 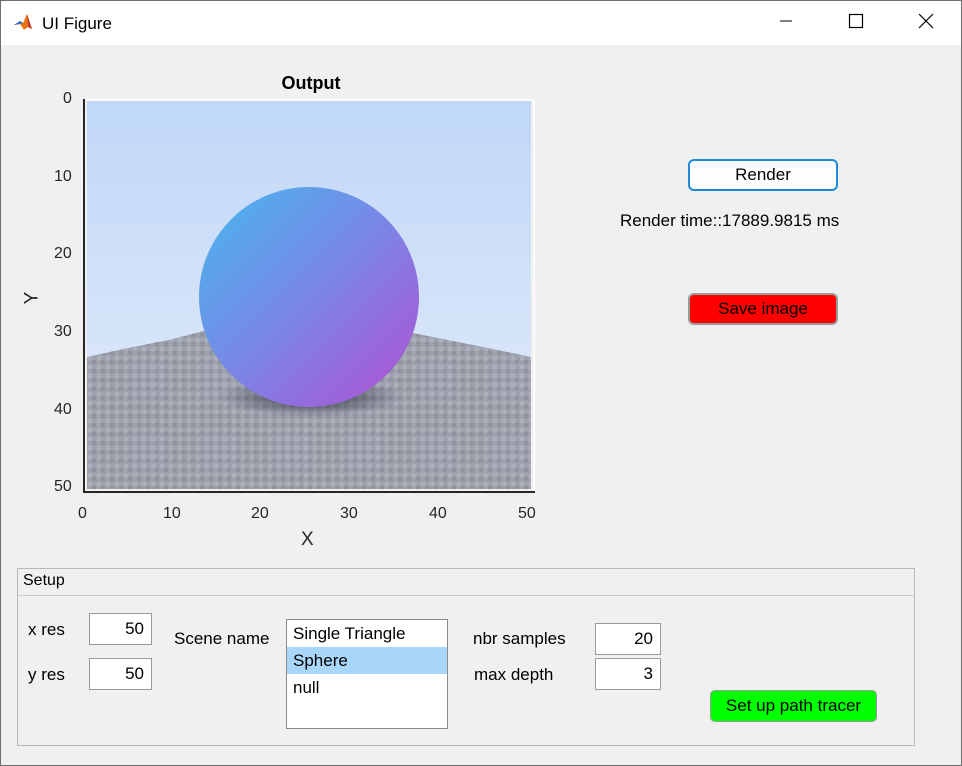 What do you see at coordinates (481, 23) in the screenshot?
I see `title-bar: UI Figure` at bounding box center [481, 23].